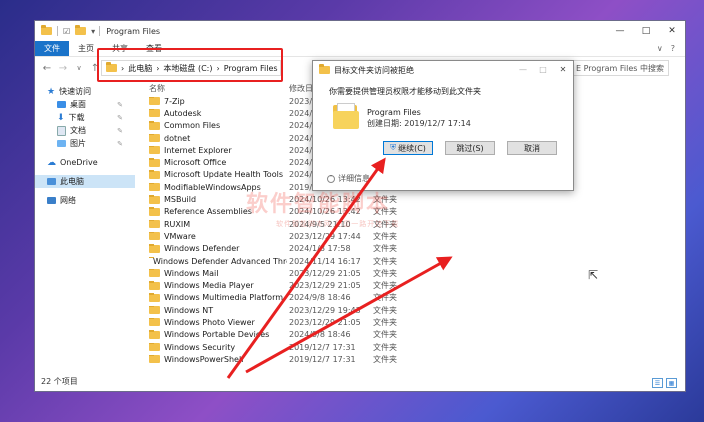 The image size is (704, 422). What do you see at coordinates (360, 31) in the screenshot?
I see `title-bar: ☑ ▾ Program Files — □ ✕` at bounding box center [360, 31].